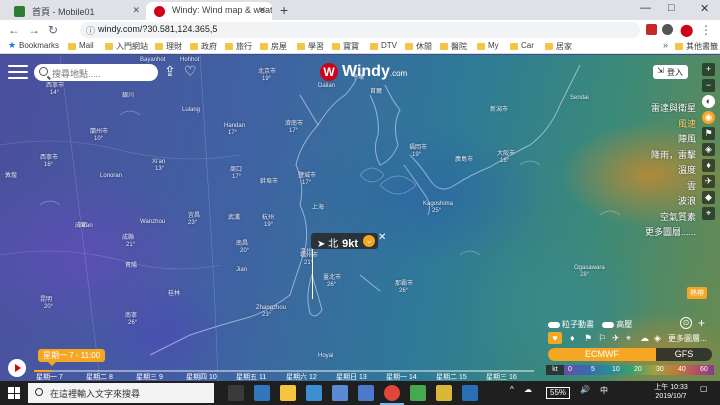 The width and height of the screenshot is (720, 405). What do you see at coordinates (81, 45) in the screenshot?
I see `bookmark-item: Mail` at bounding box center [81, 45].